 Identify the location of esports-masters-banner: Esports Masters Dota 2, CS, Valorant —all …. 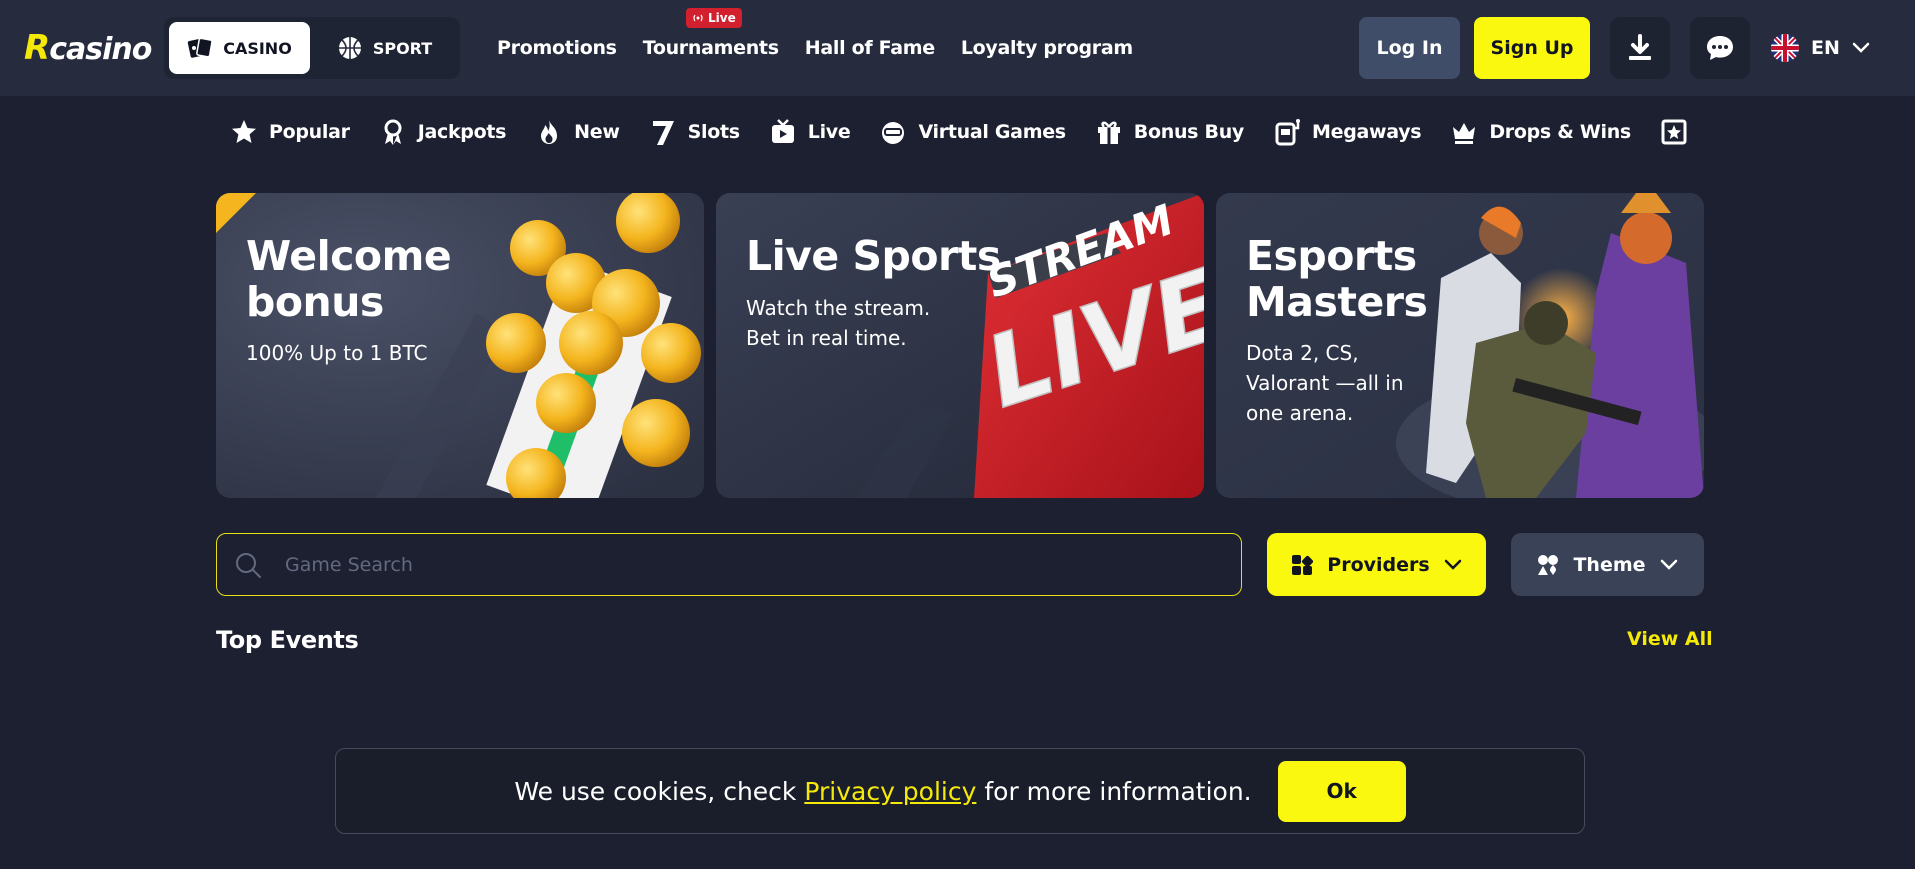
(1460, 345).